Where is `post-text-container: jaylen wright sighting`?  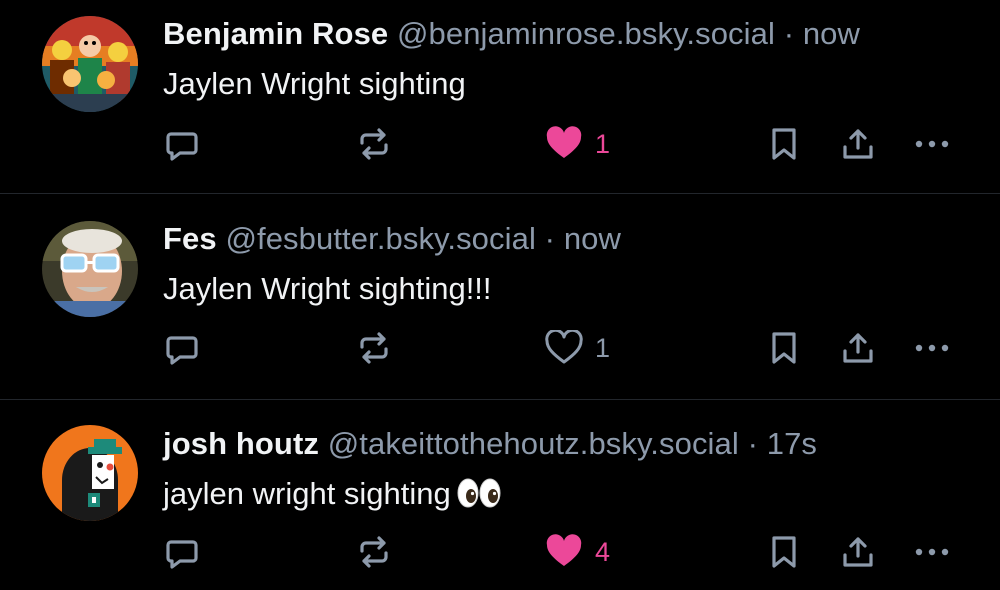
post-text-container: jaylen wright sighting is located at coordinates (332, 496).